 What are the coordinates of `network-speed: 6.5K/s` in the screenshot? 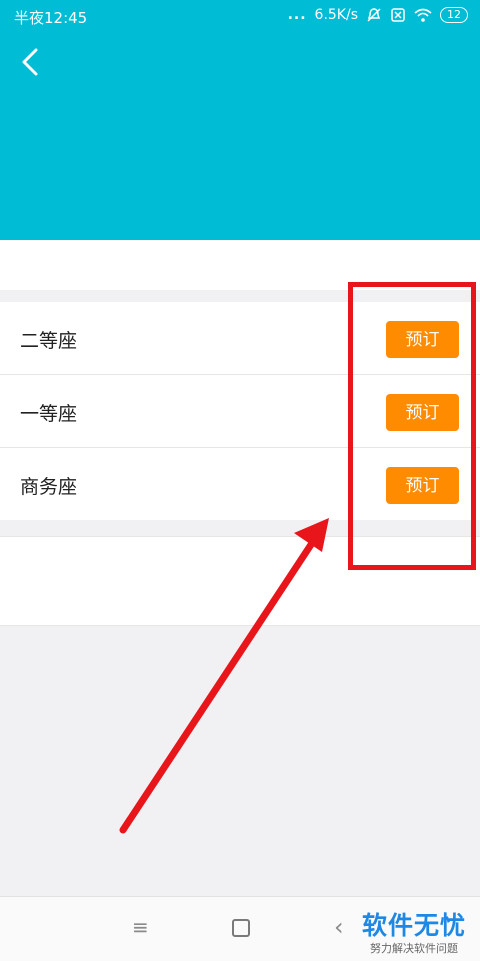 It's located at (336, 15).